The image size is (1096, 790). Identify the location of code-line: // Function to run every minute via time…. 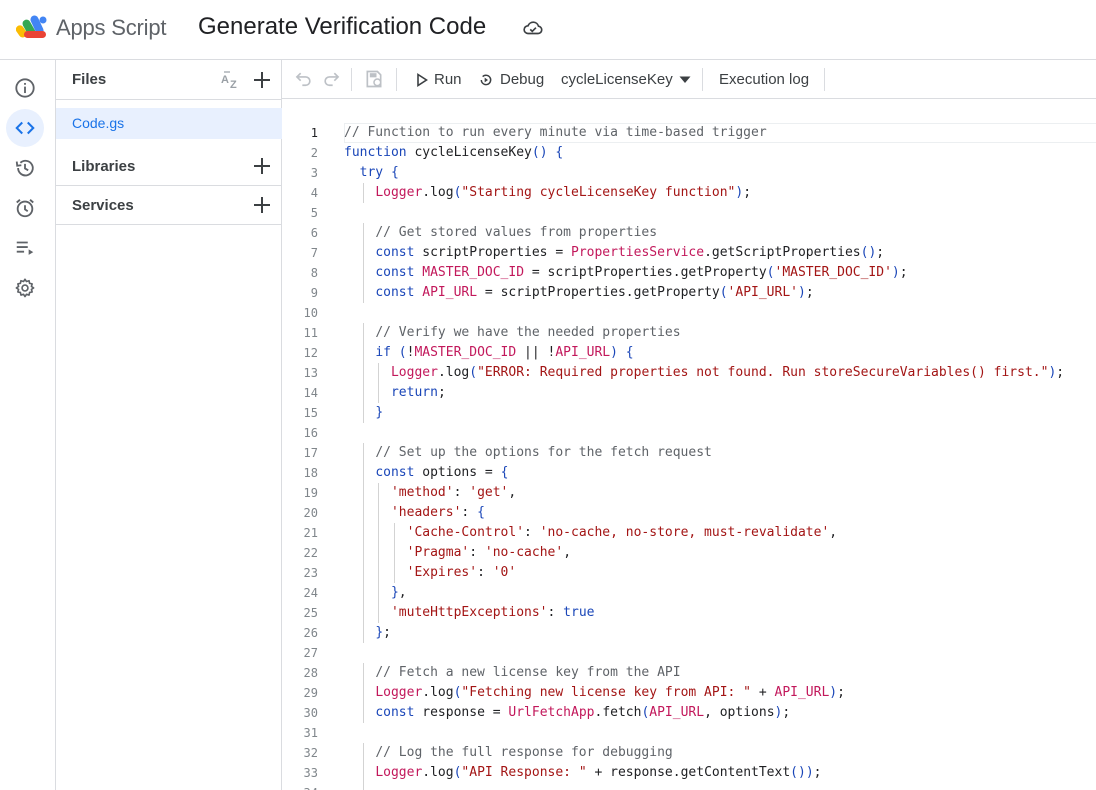
(704, 133).